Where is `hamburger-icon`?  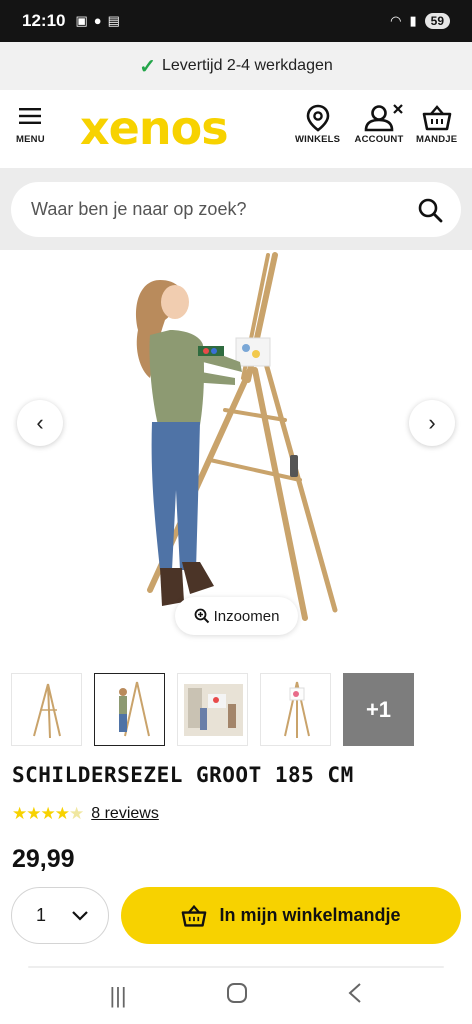 hamburger-icon is located at coordinates (30, 116).